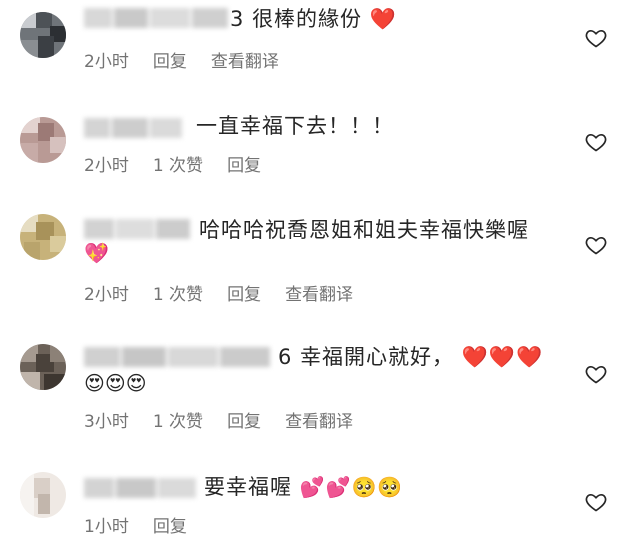 This screenshot has height=541, width=640. I want to click on comment-text: 哈哈哈祝喬恩姐和姐夫幸福快樂喔, so click(364, 230).